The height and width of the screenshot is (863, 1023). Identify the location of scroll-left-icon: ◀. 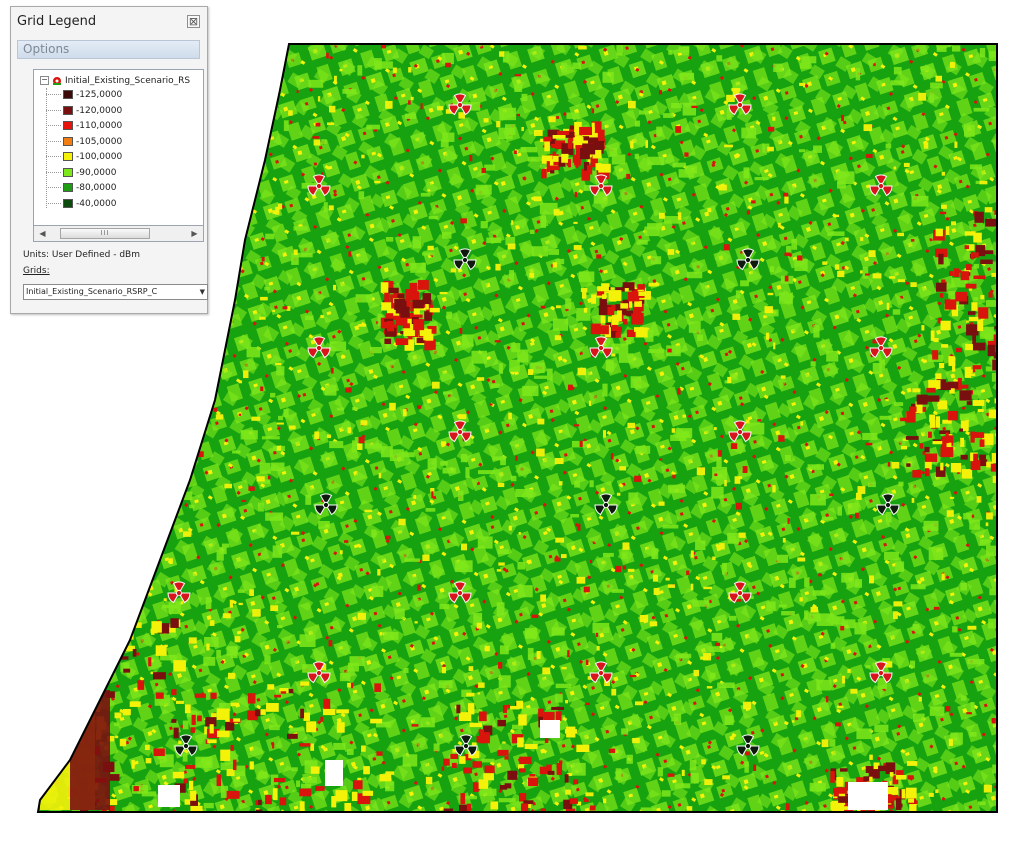
(42, 233).